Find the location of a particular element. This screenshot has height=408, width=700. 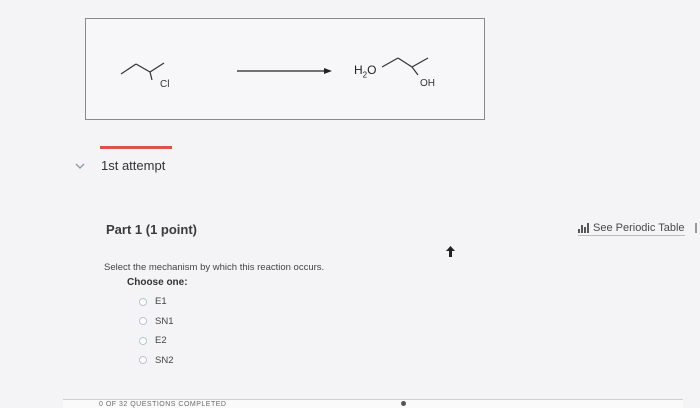

reactant-skeleton is located at coordinates (142, 71).